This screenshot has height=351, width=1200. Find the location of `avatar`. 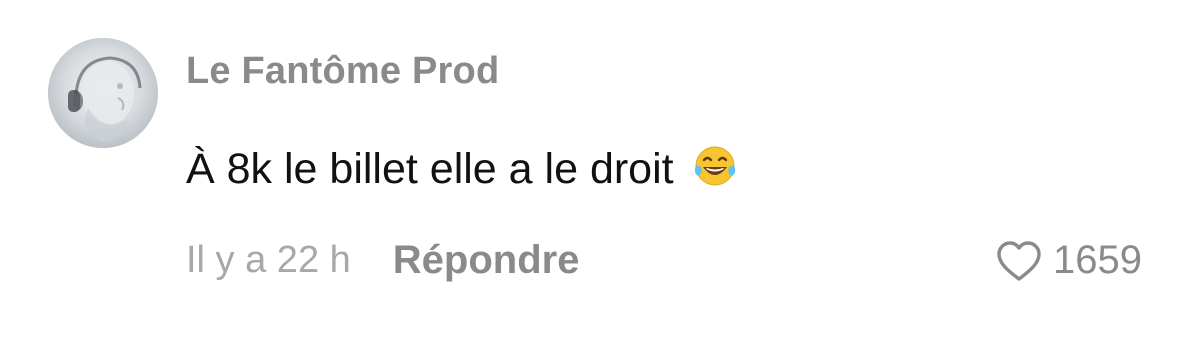

avatar is located at coordinates (103, 93).